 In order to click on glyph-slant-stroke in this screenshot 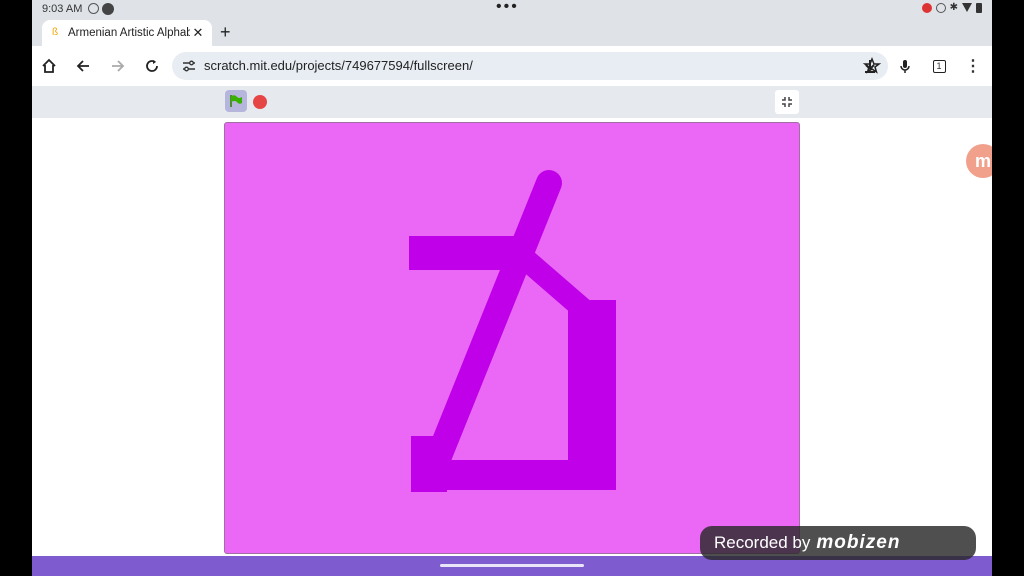, I will do `click(553, 283)`.